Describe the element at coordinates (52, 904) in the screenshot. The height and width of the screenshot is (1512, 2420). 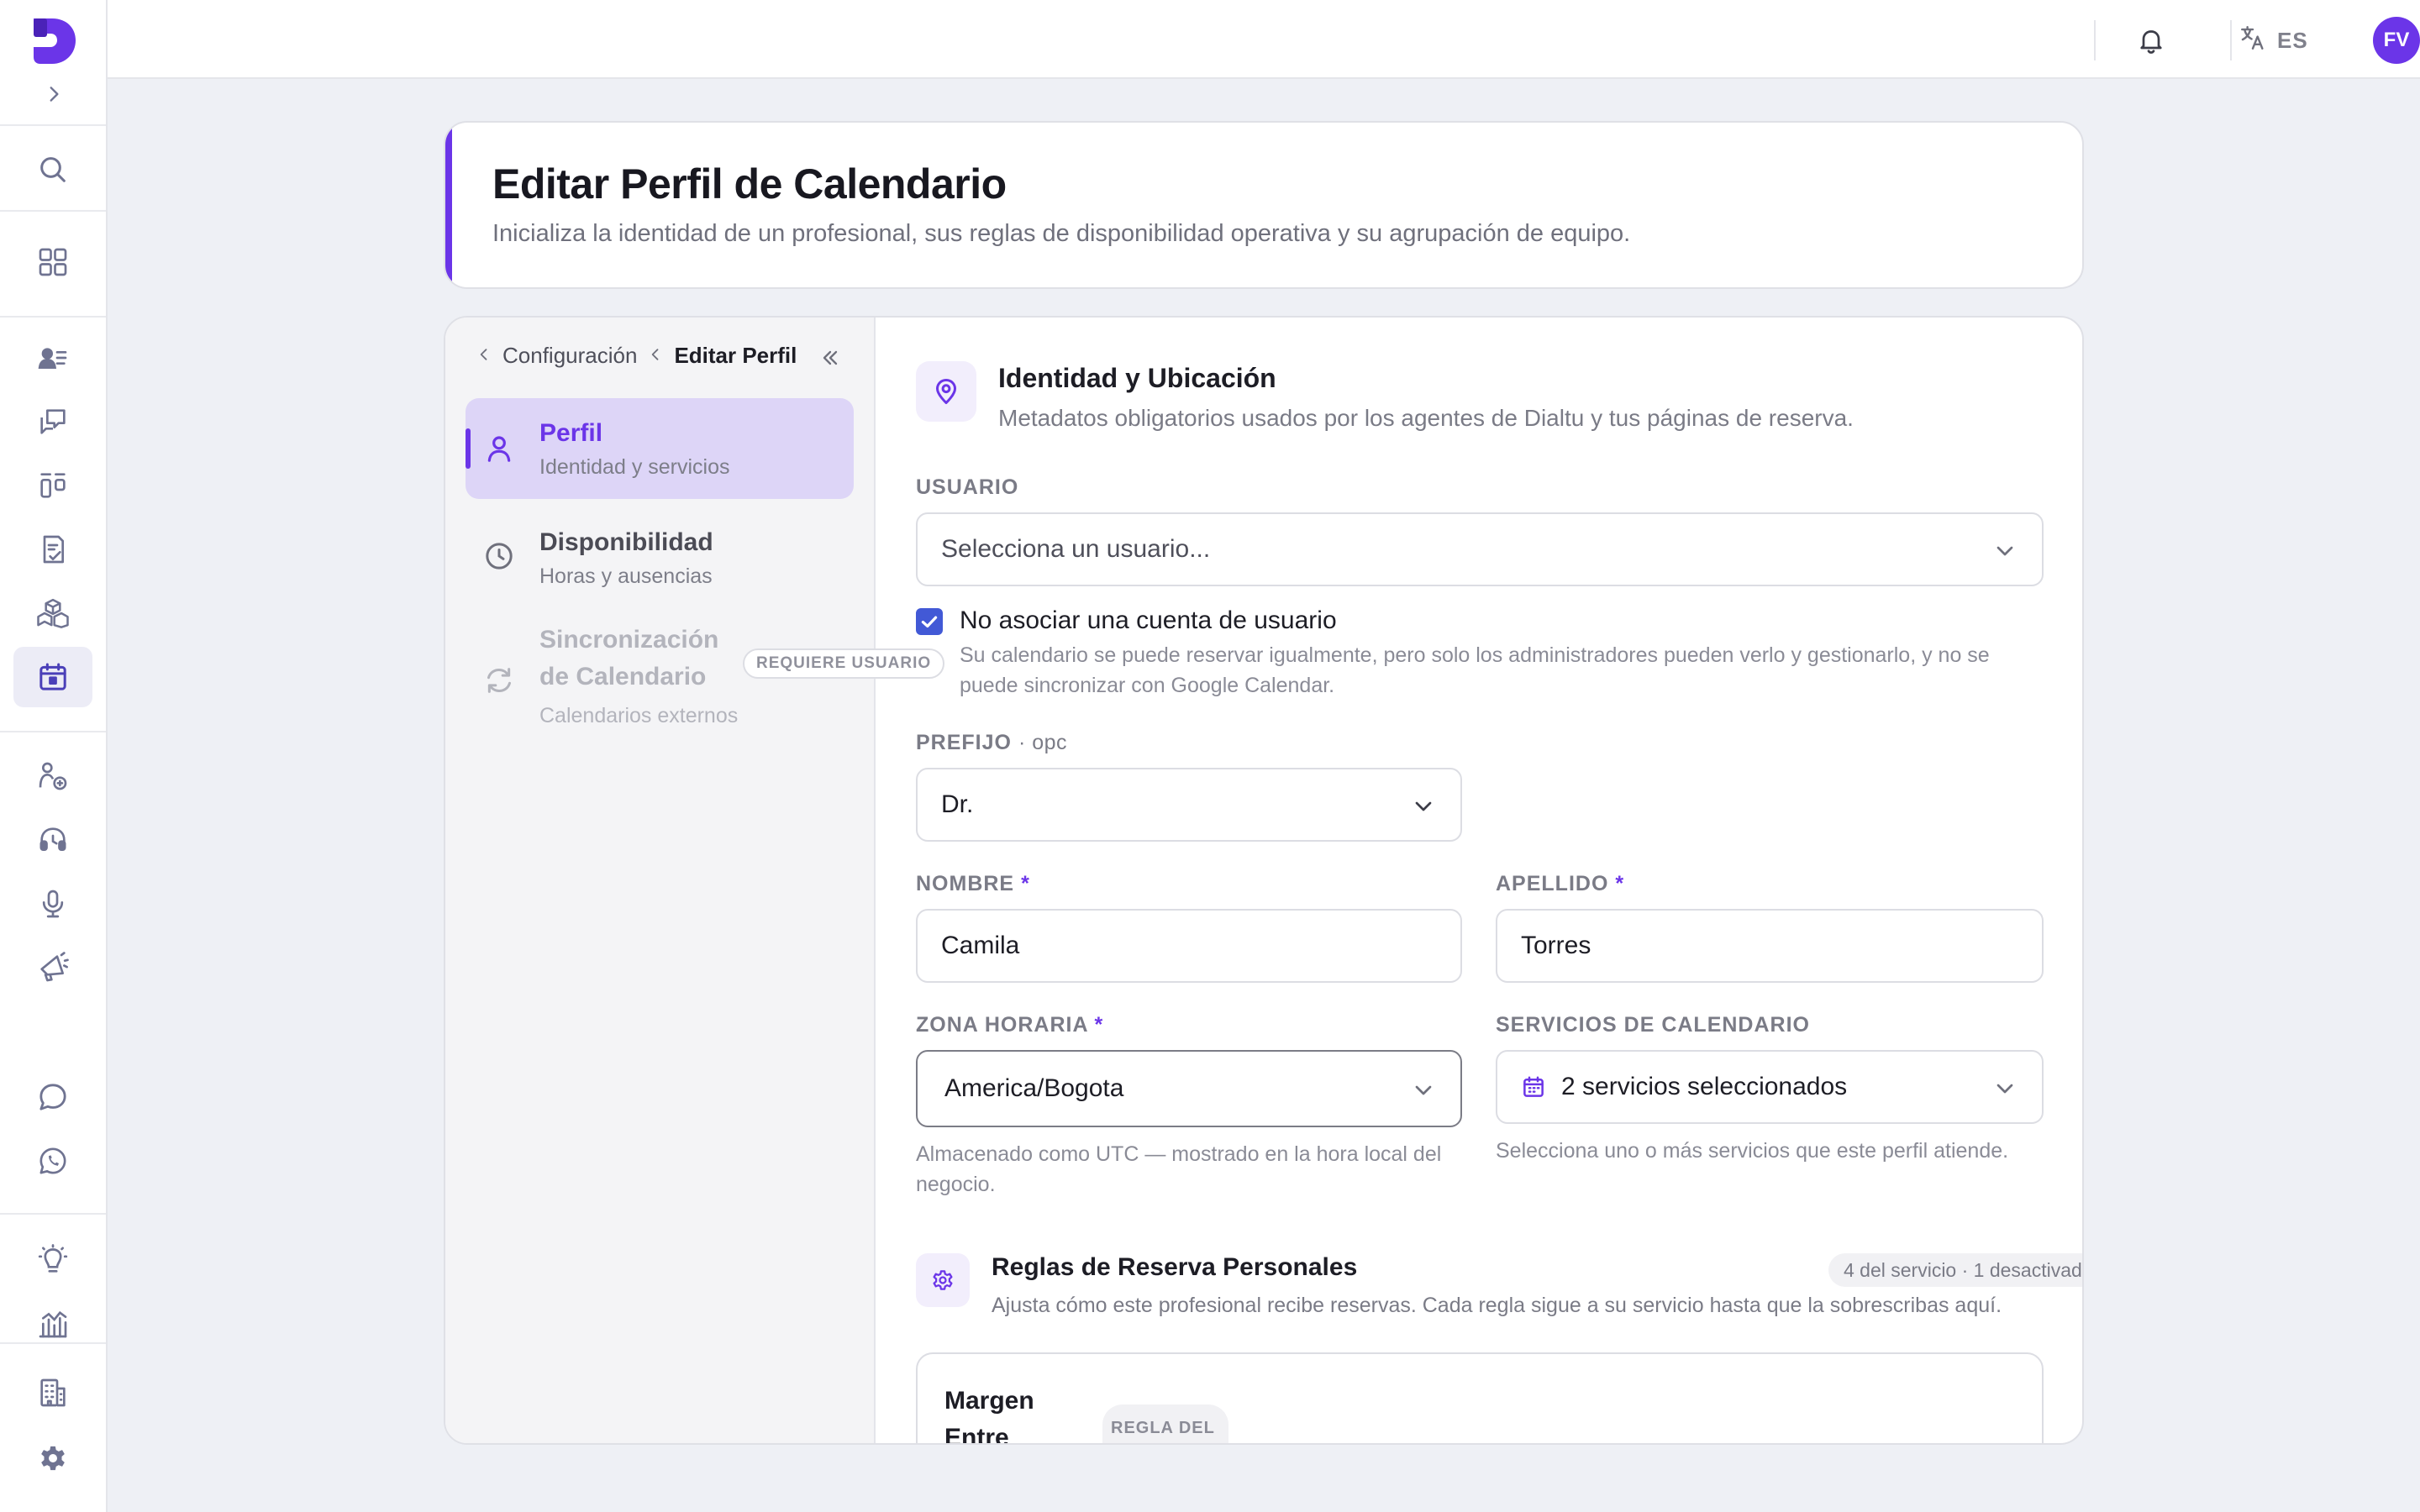
I see `microphone-icon` at that location.